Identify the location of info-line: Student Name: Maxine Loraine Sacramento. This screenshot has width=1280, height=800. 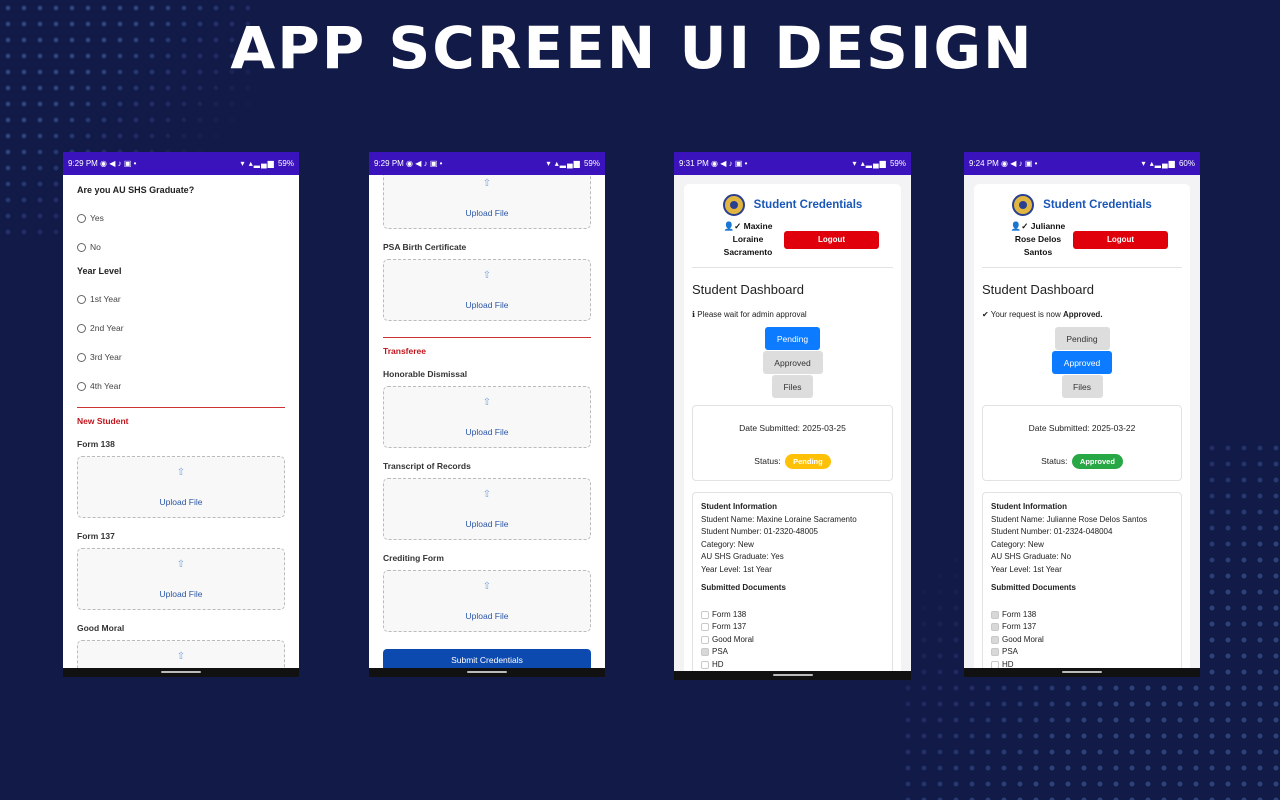
(779, 519).